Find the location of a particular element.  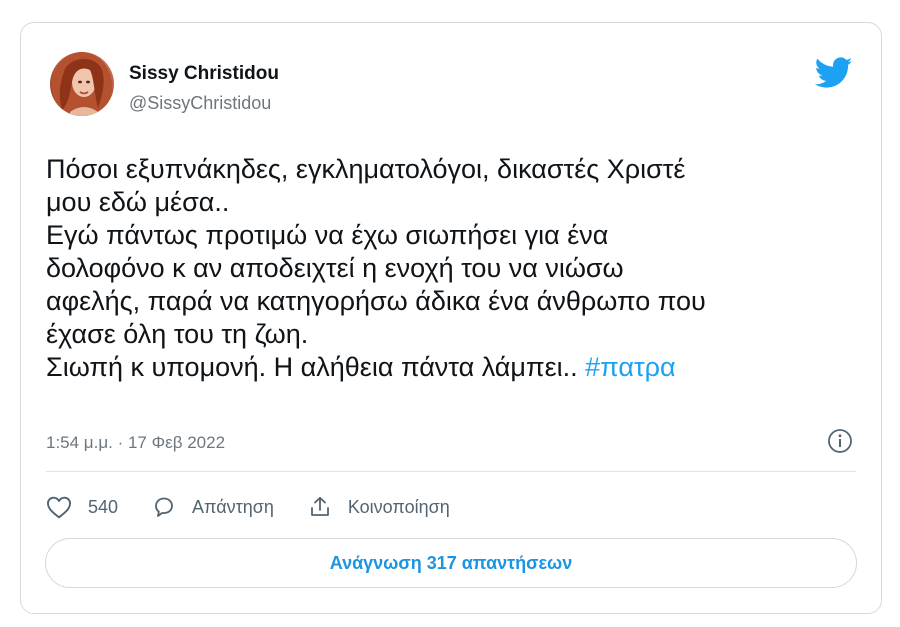

heart-icon is located at coordinates (59, 507).